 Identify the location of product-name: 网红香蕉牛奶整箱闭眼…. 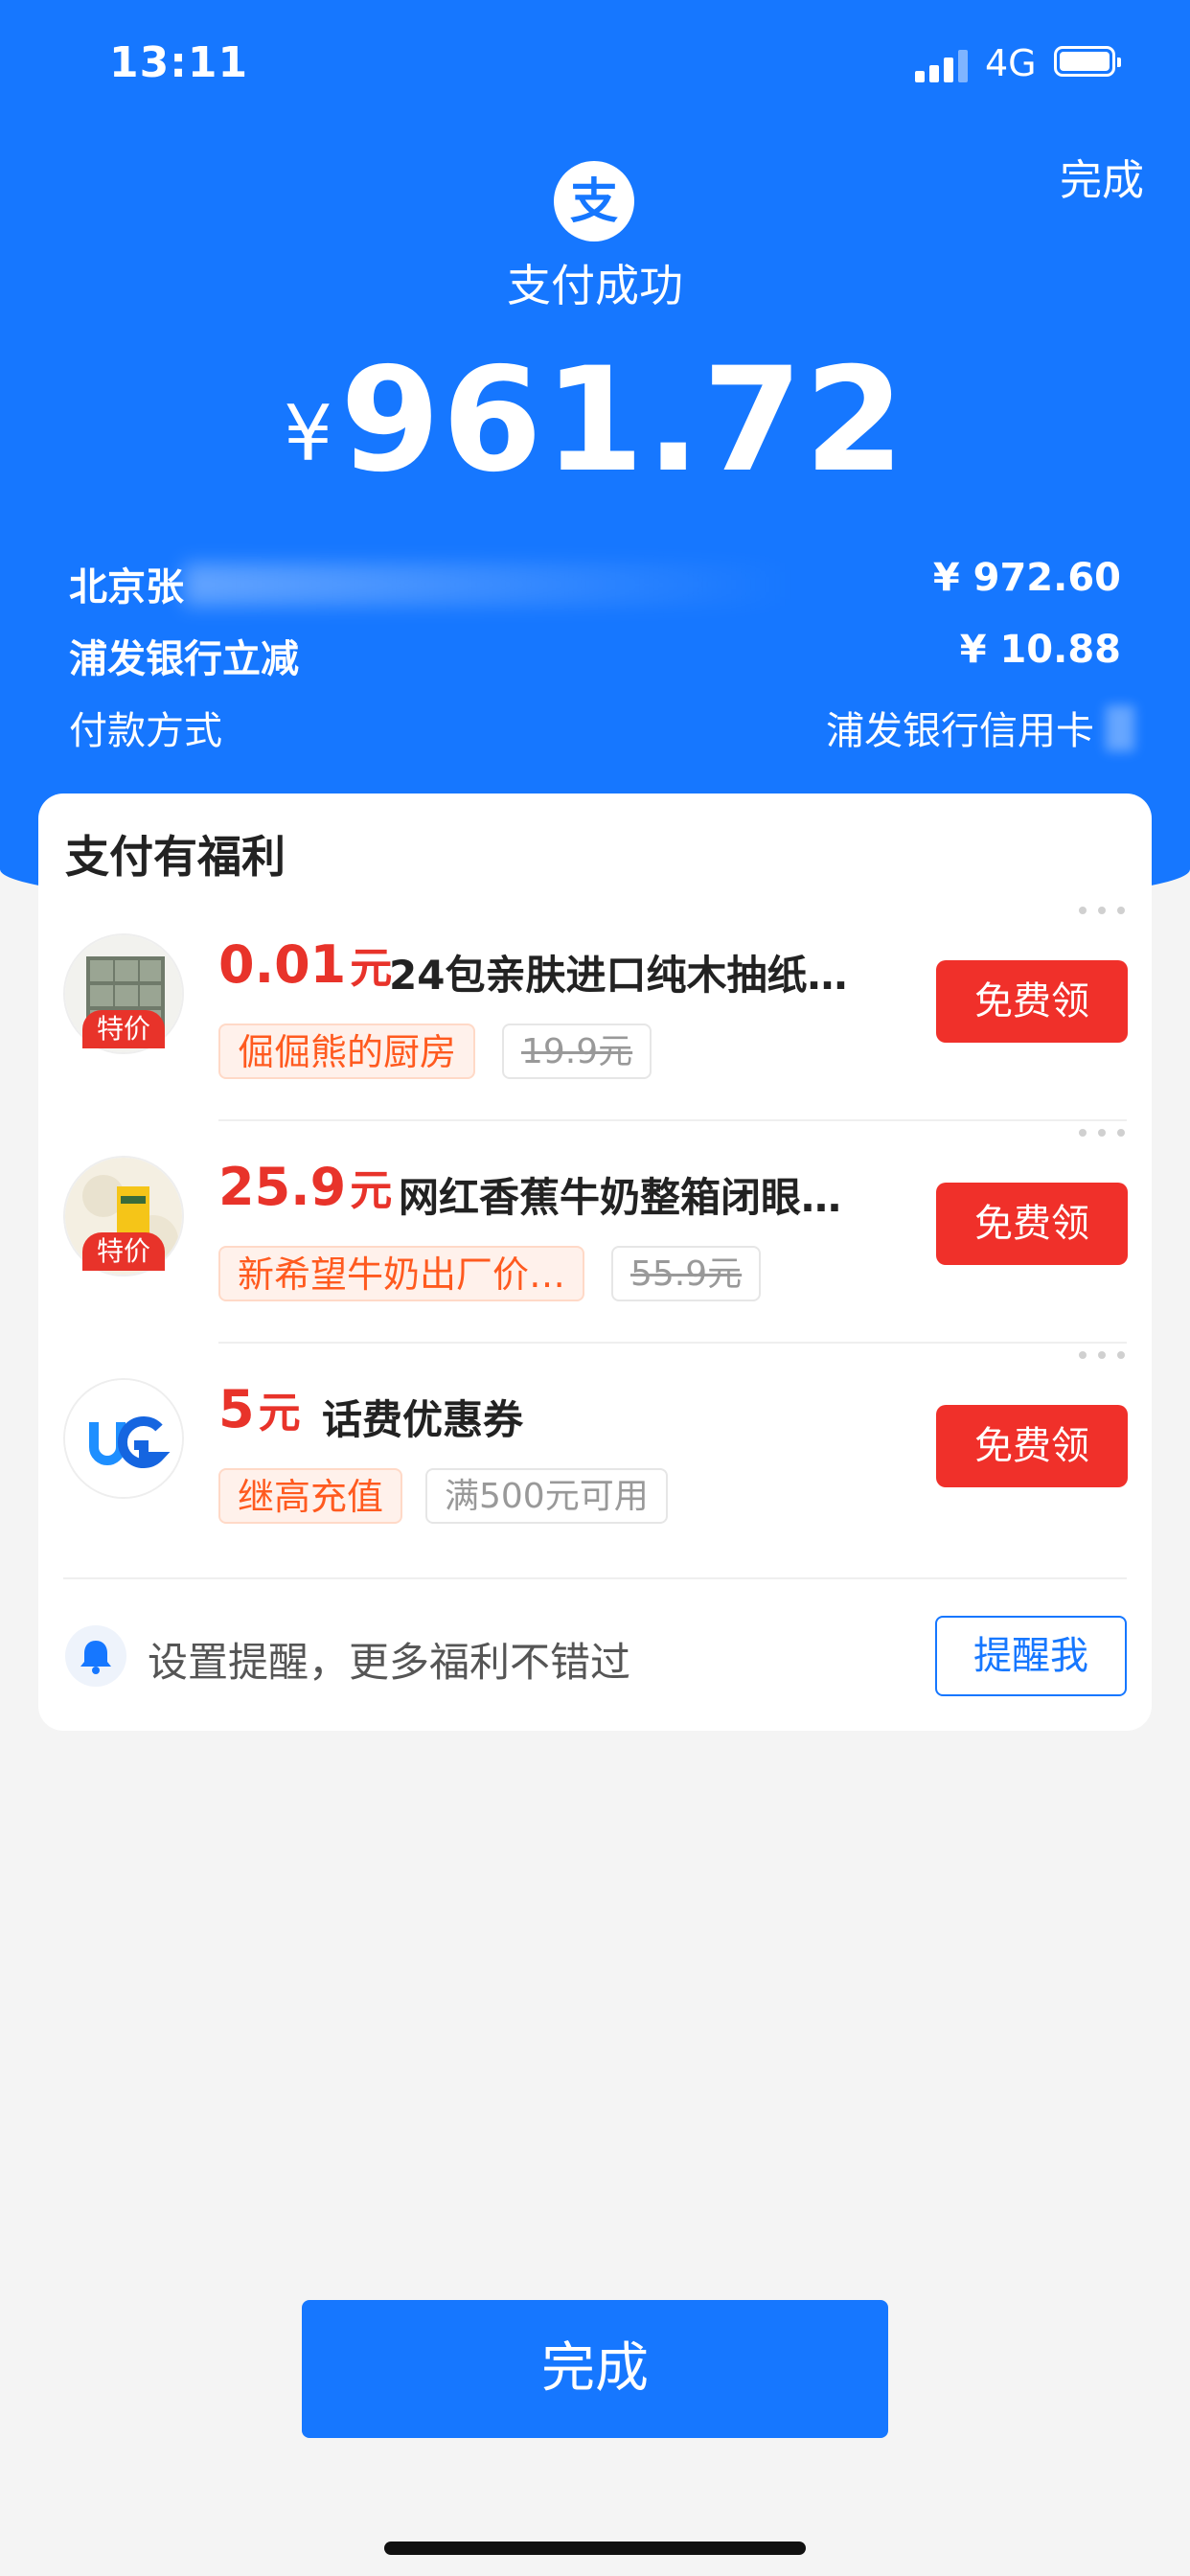
(621, 1197).